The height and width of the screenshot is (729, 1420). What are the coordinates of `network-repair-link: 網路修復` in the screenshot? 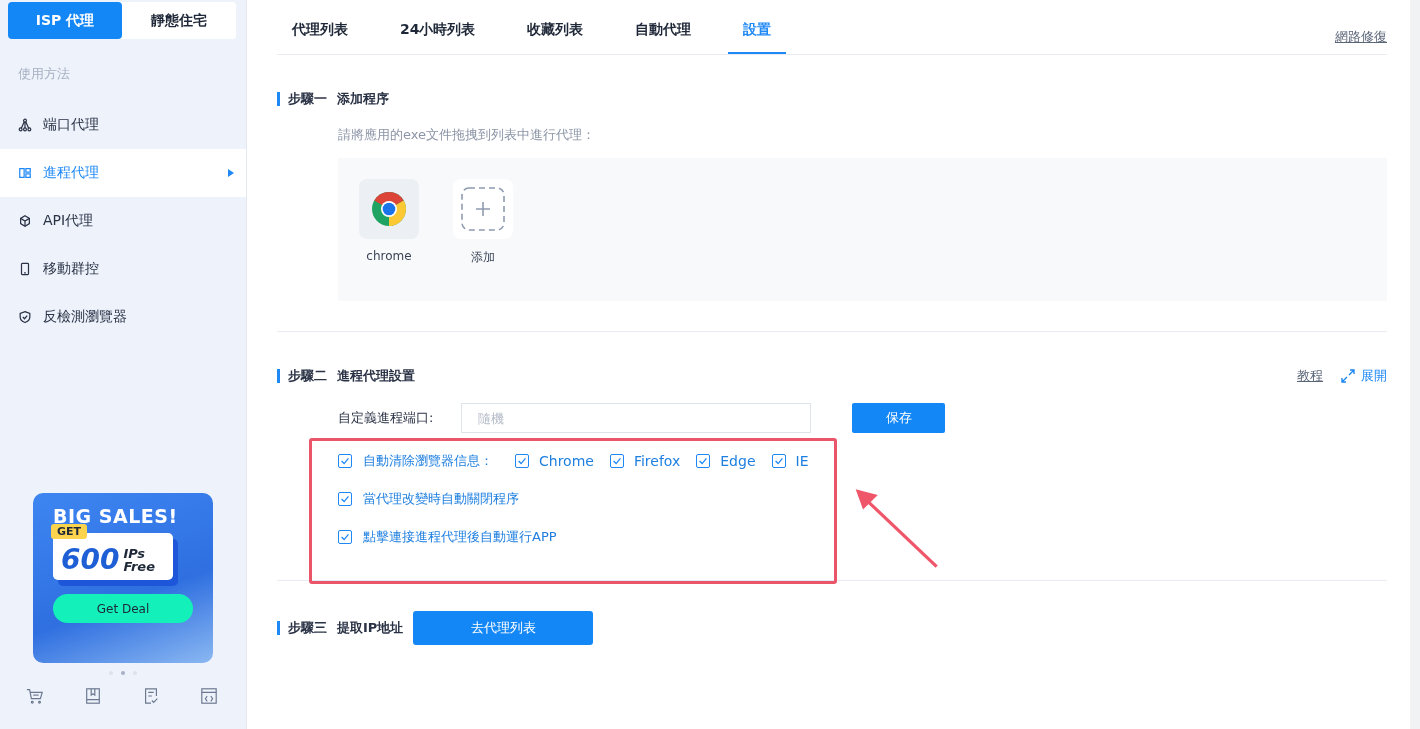 It's located at (1361, 27).